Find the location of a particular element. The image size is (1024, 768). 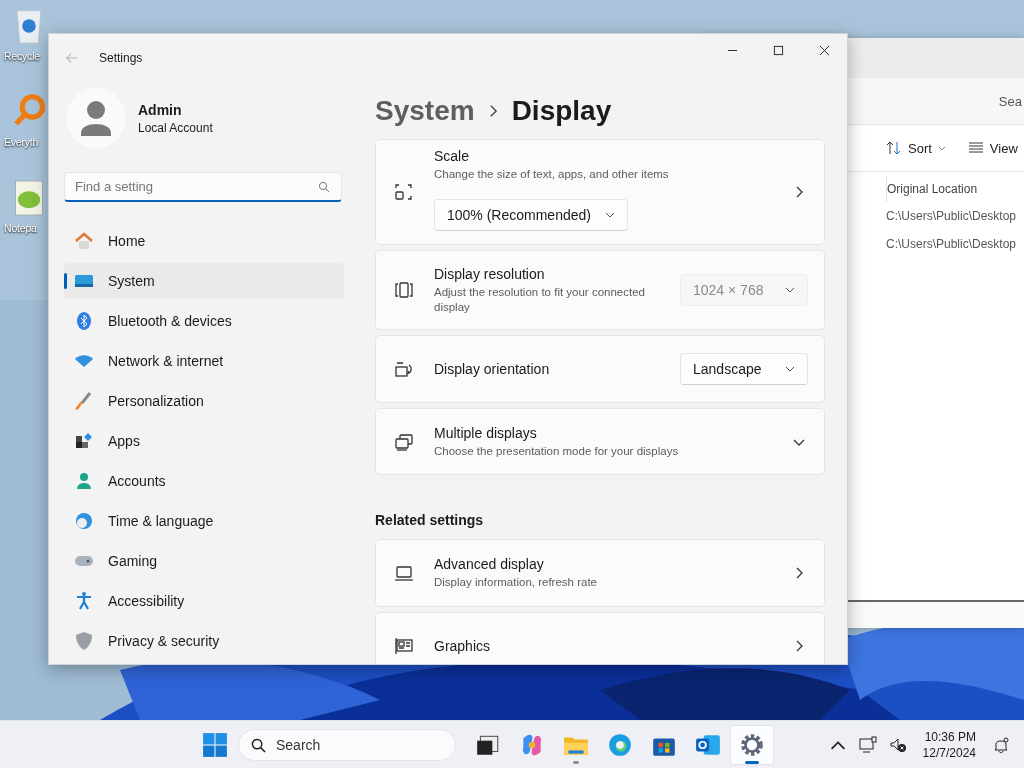

bluetooth-icon is located at coordinates (84, 321).